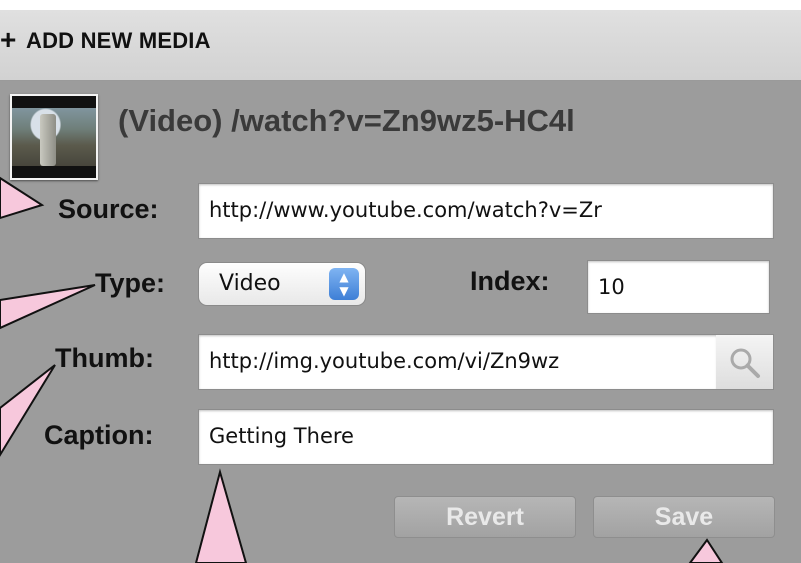 The height and width of the screenshot is (563, 801). I want to click on media-title: (Video) /watch?v=Zn9wz5-HC4l, so click(346, 120).